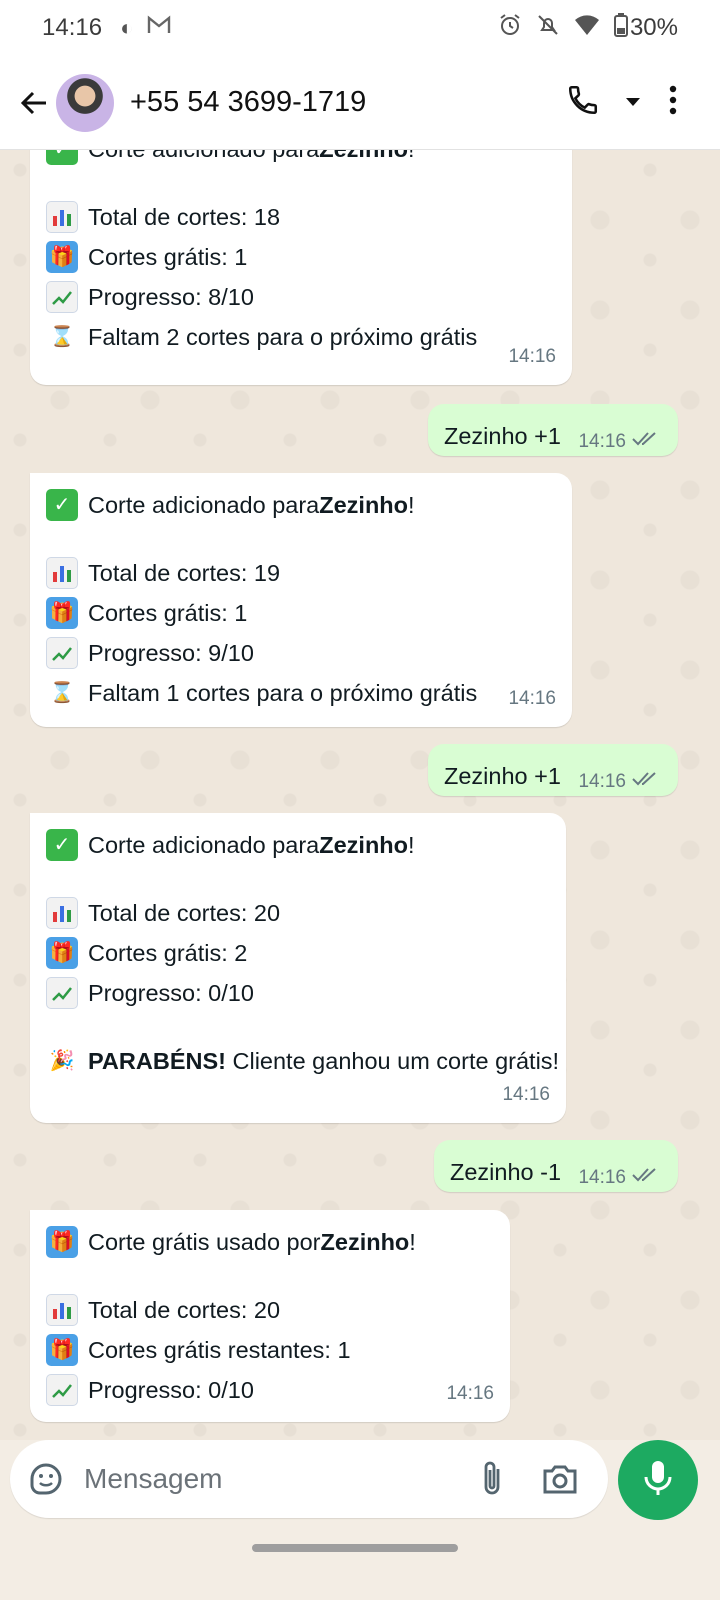 The image size is (720, 1600). I want to click on system-nav-bar, so click(360, 1565).